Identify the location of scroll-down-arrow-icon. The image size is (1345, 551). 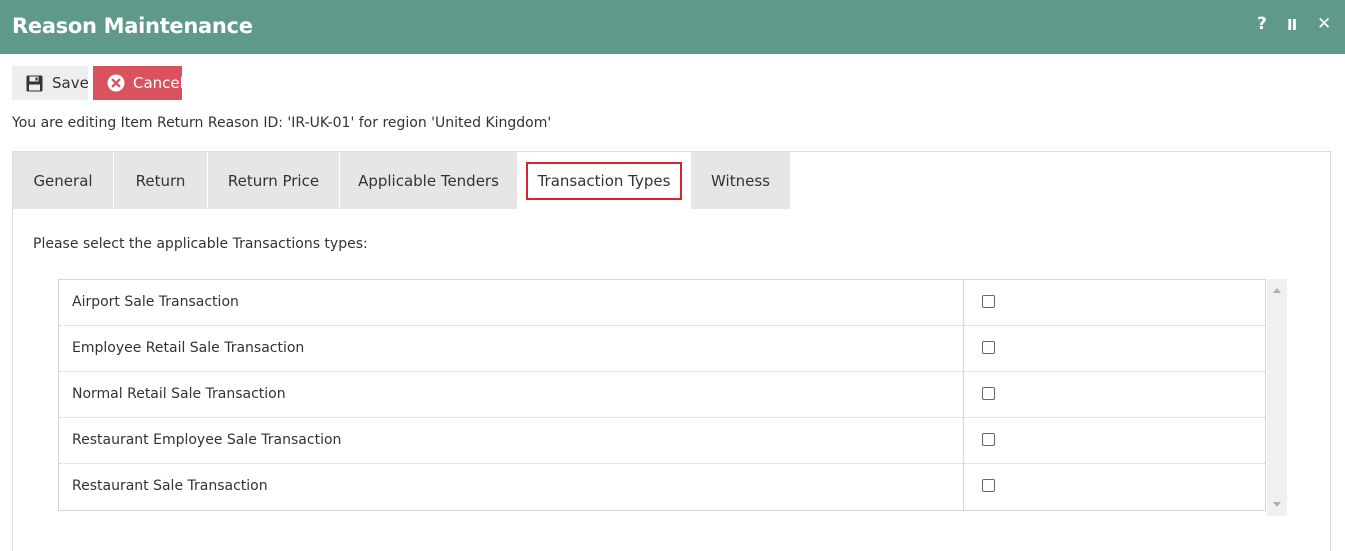
(1277, 504).